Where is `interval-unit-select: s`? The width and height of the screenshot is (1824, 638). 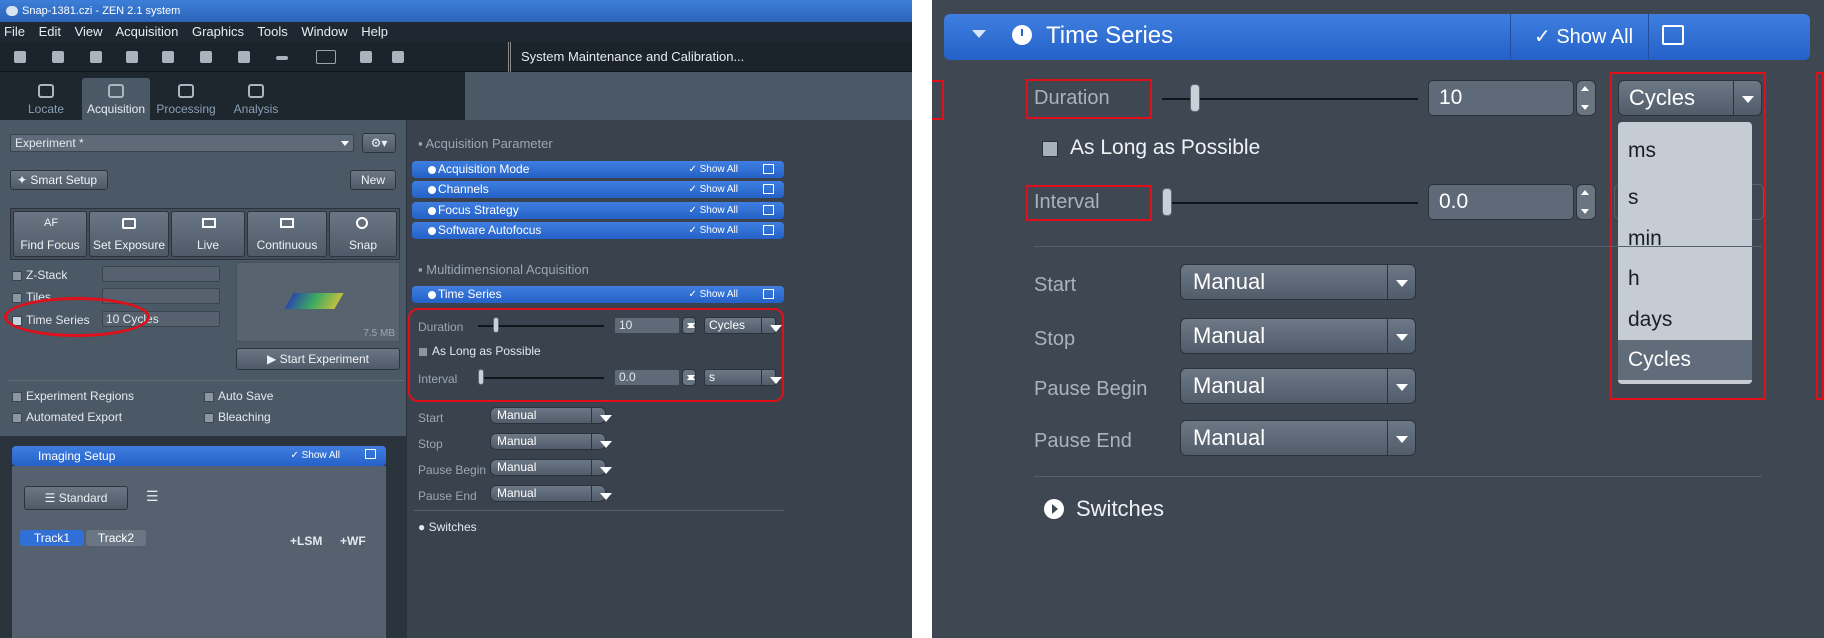
interval-unit-select: s is located at coordinates (743, 377).